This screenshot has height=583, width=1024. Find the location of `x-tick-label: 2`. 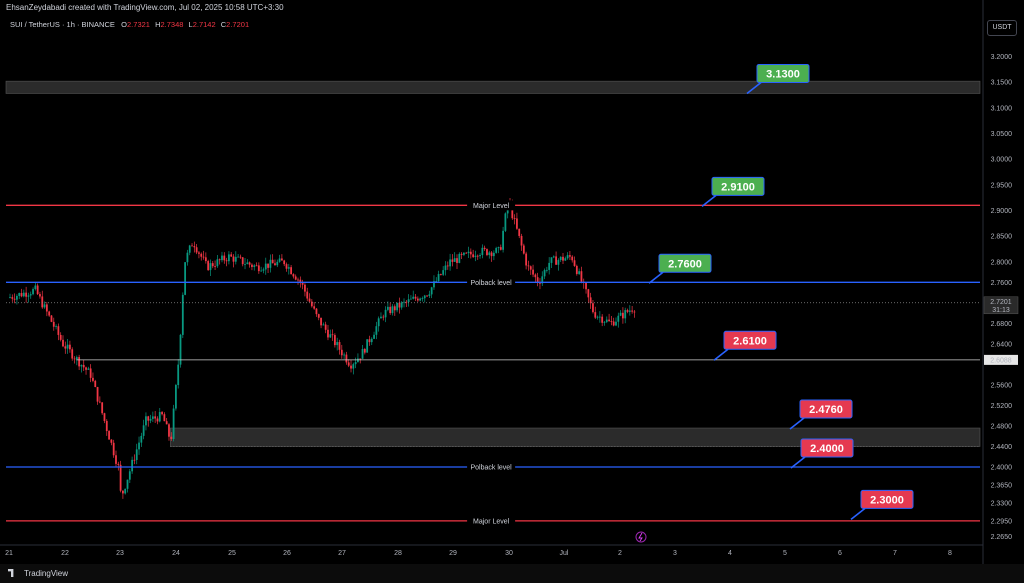

x-tick-label: 2 is located at coordinates (620, 553).